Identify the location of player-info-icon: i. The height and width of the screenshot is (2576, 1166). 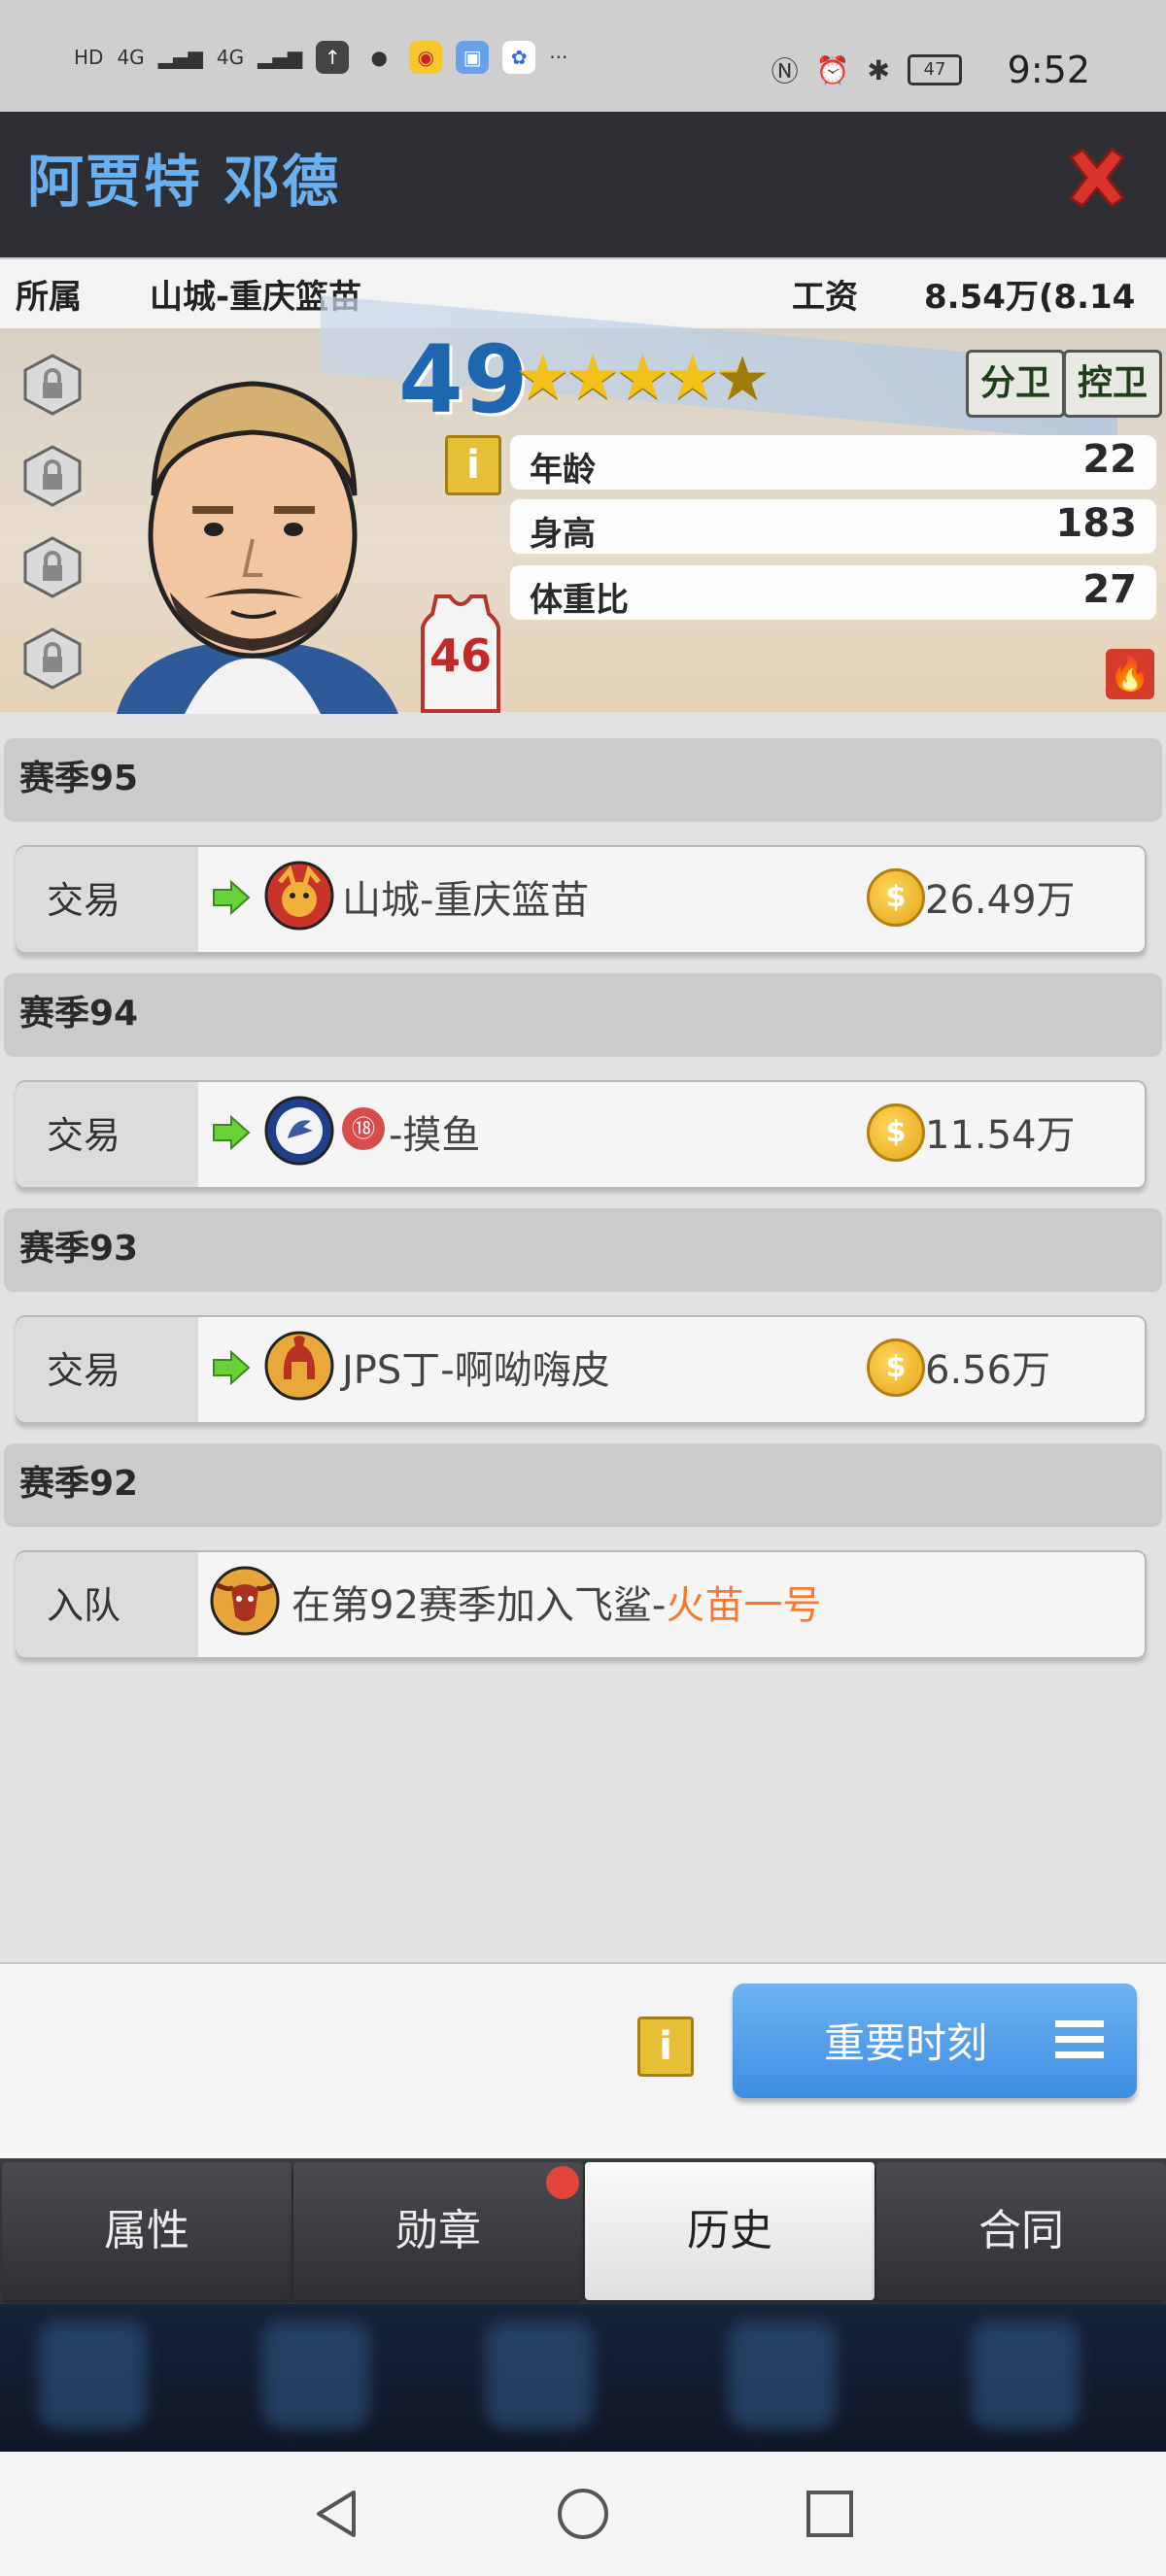
(473, 465).